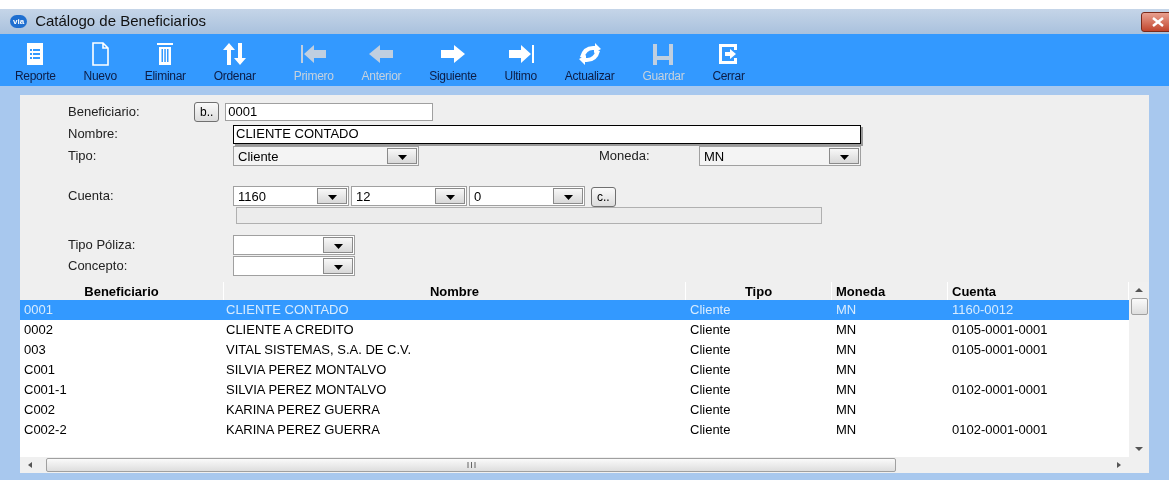  Describe the element at coordinates (728, 61) in the screenshot. I see `toolbar-button: Cerrar` at that location.